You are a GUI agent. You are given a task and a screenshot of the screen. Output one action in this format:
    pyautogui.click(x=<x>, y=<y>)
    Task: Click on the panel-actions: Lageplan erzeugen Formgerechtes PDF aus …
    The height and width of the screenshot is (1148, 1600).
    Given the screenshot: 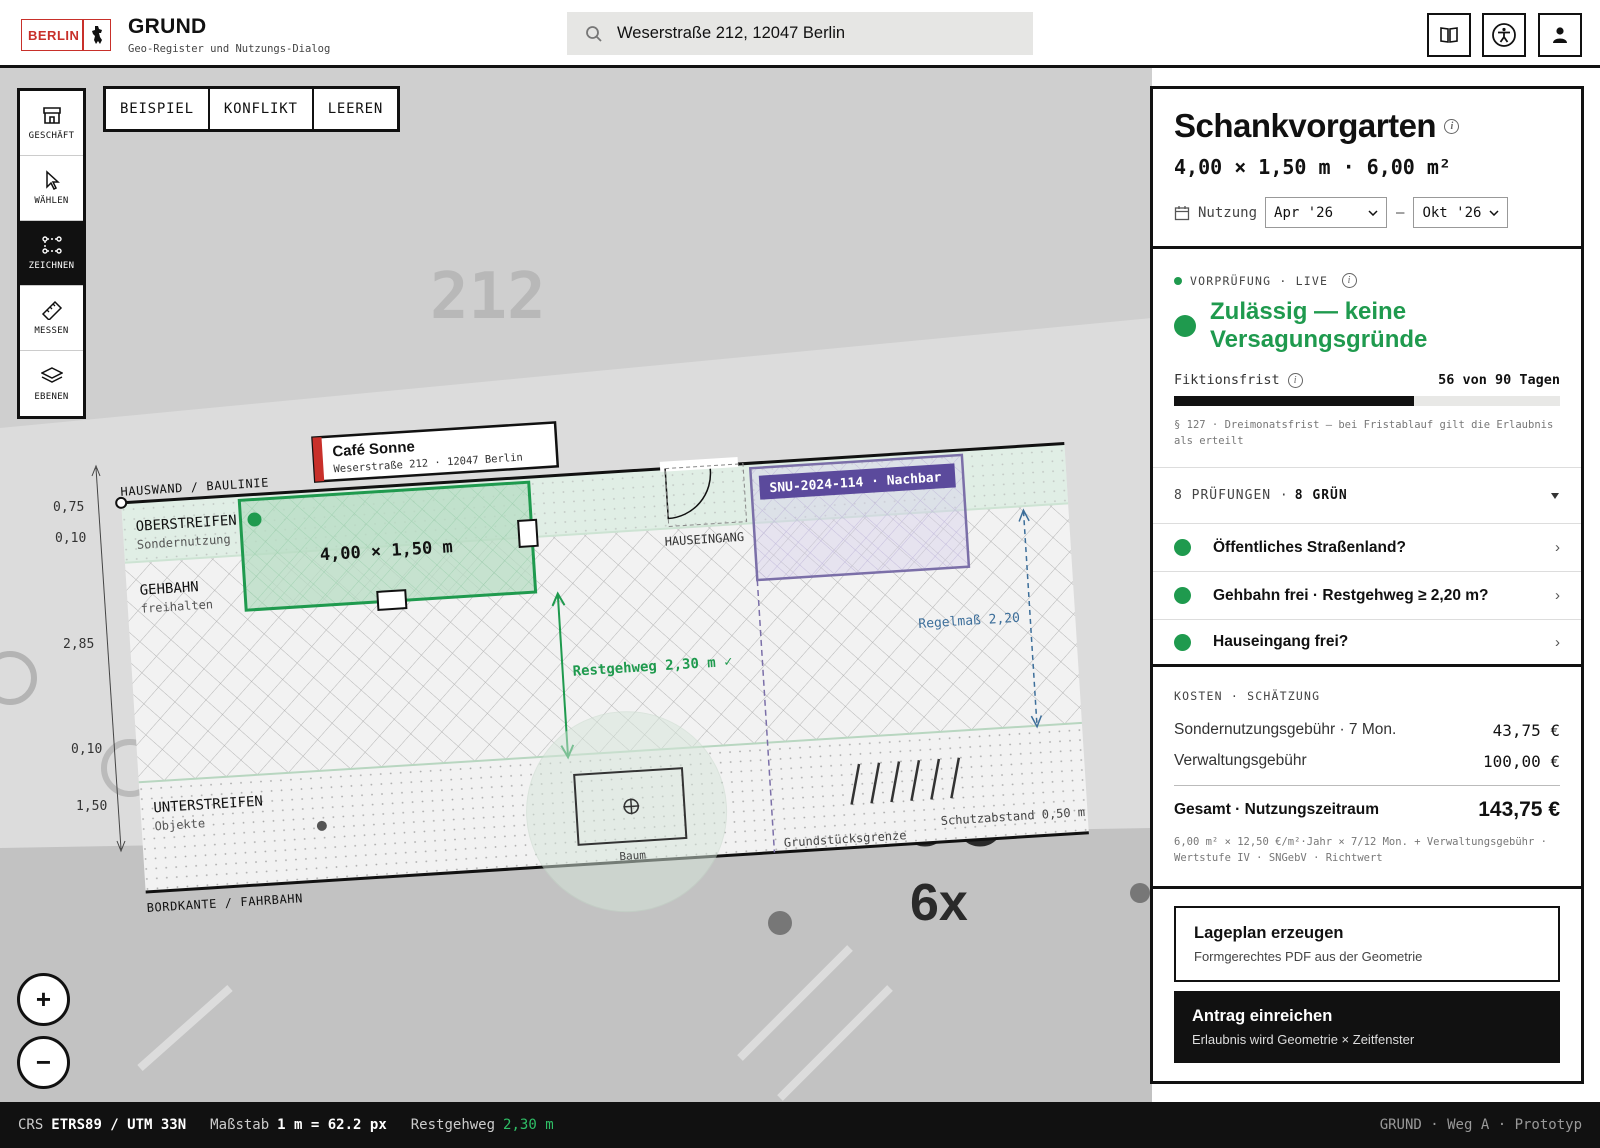 What is the action you would take?
    pyautogui.click(x=1367, y=986)
    